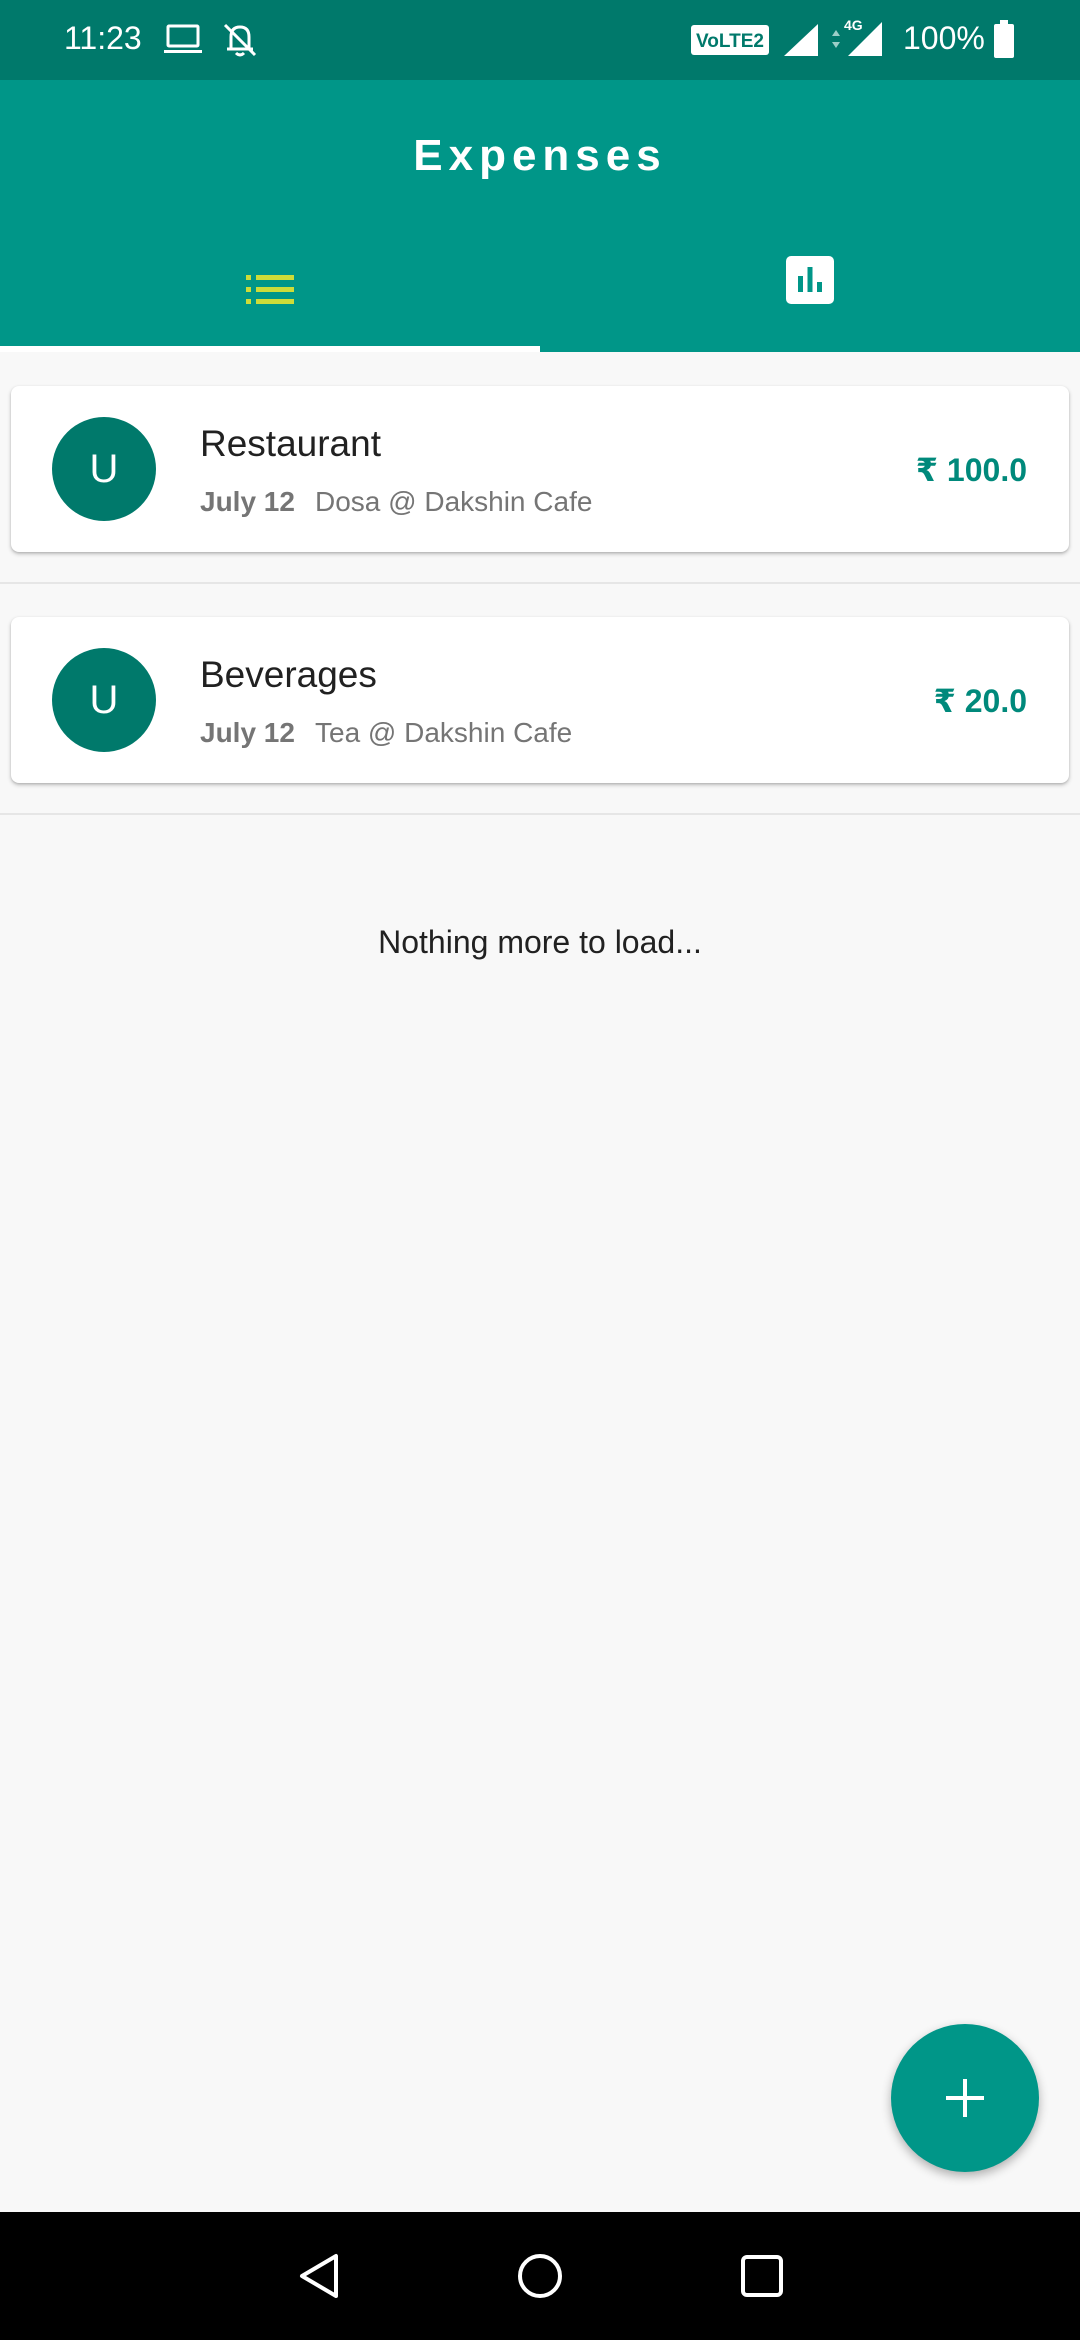  What do you see at coordinates (183, 42) in the screenshot?
I see `laptop-icon` at bounding box center [183, 42].